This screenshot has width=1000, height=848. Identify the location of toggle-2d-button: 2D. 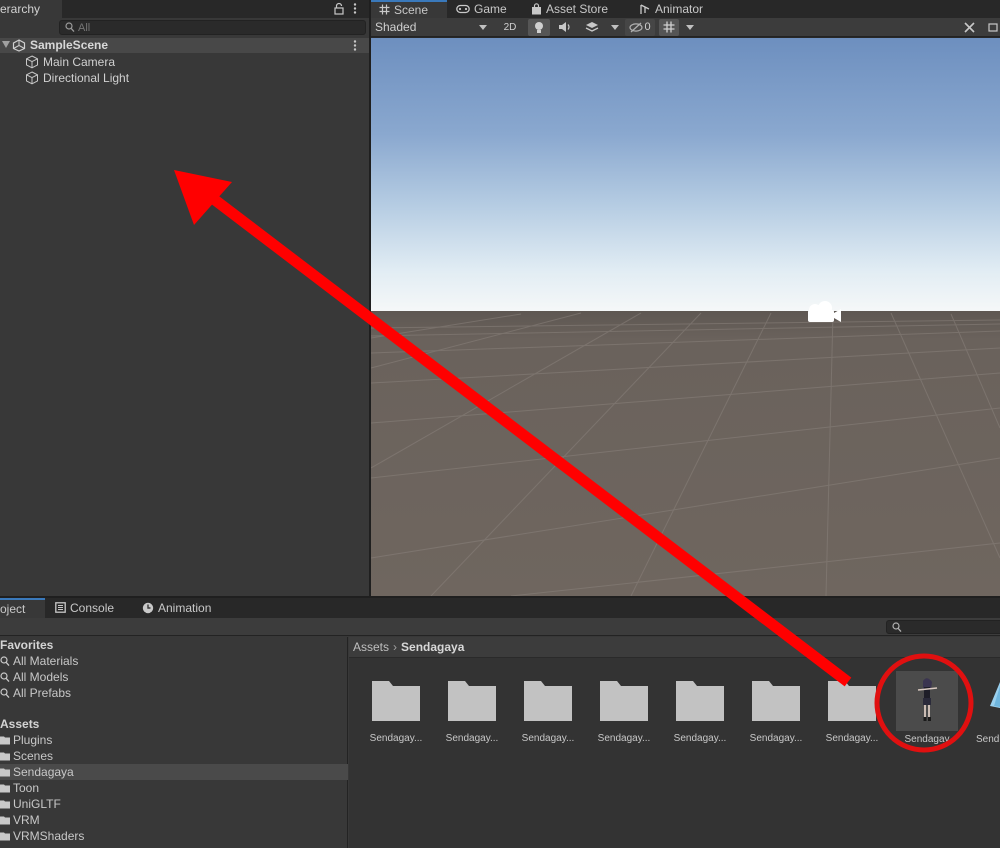
(510, 27).